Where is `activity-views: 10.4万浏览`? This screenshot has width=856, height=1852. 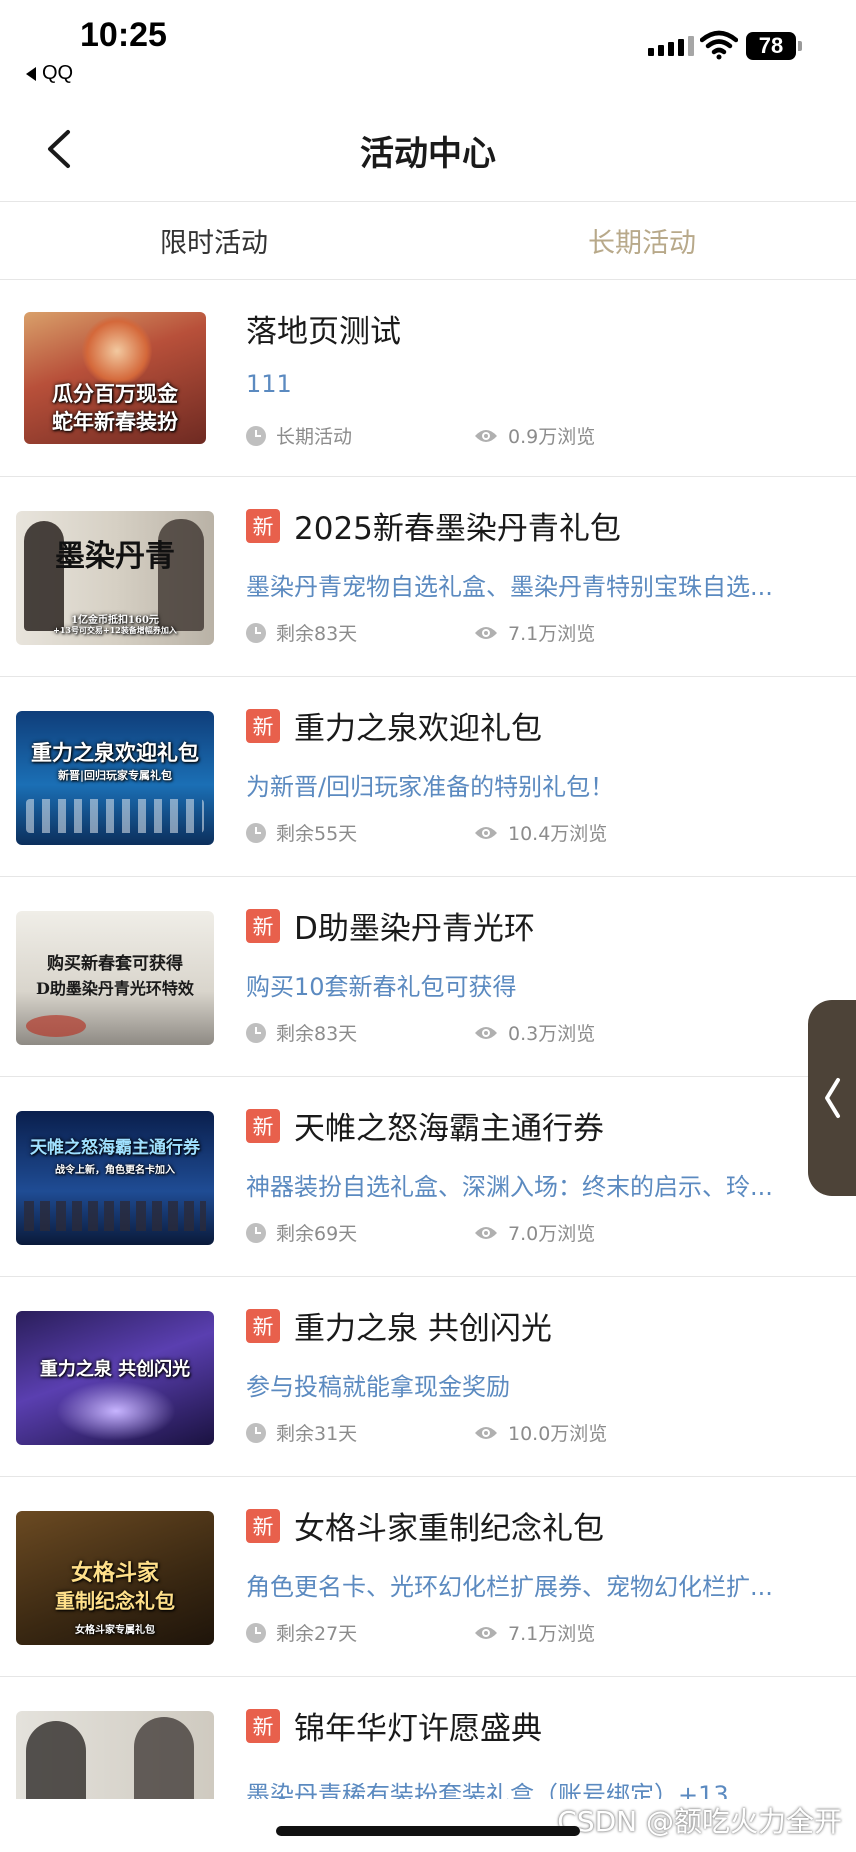 activity-views: 10.4万浏览 is located at coordinates (558, 834).